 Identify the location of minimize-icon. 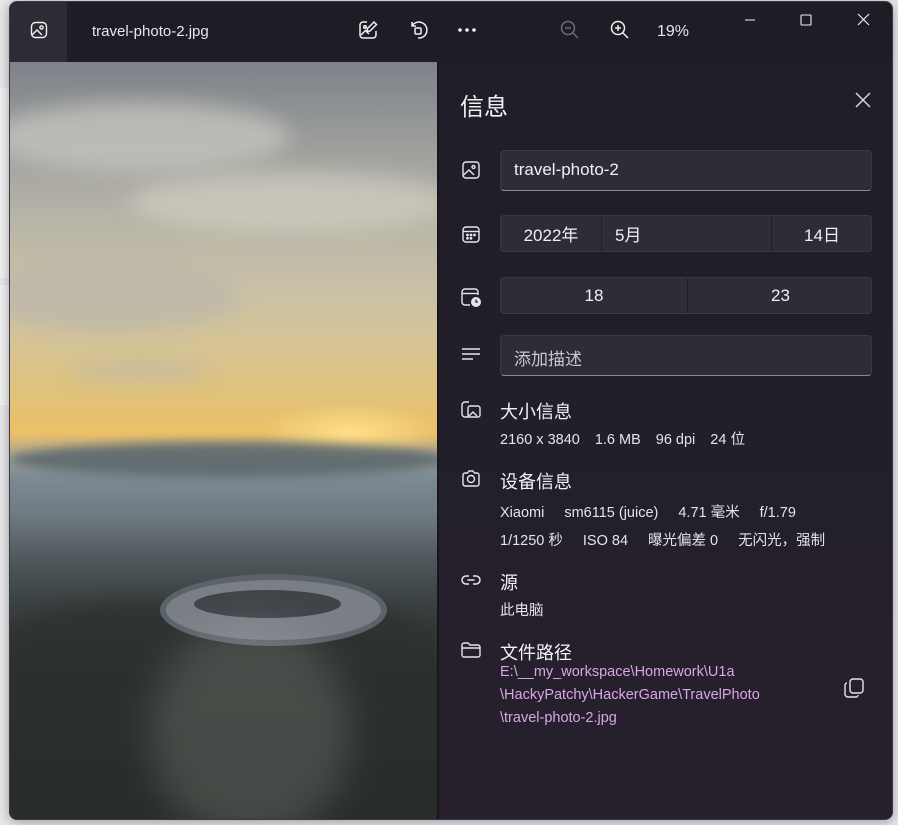
(750, 22).